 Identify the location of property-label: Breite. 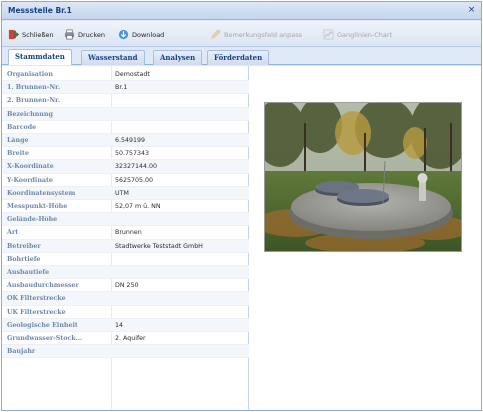
(18, 154).